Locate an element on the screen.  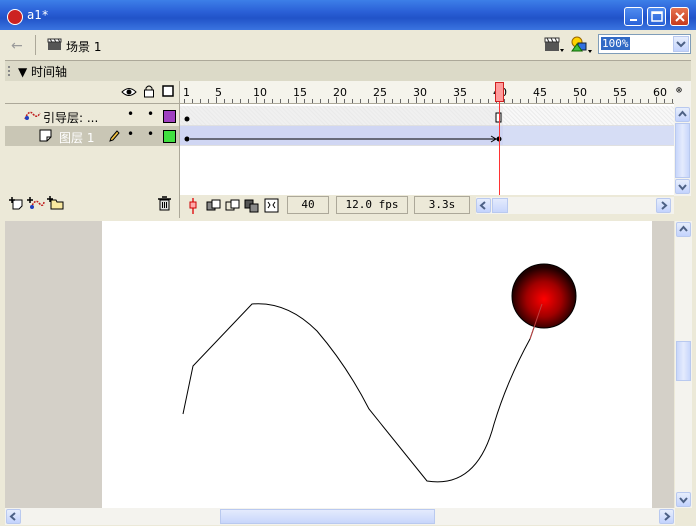
insert-layer-icon is located at coordinates (17, 204).